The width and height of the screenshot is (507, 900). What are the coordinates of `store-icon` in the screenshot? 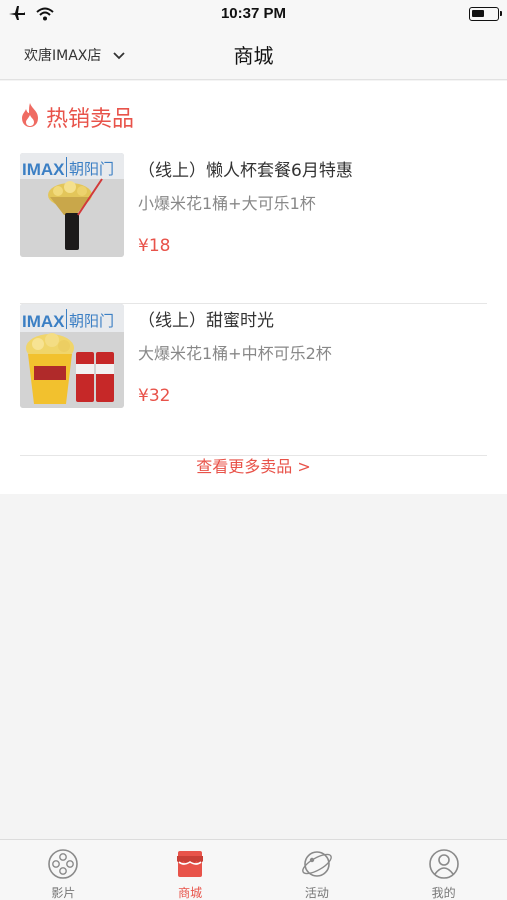 It's located at (190, 864).